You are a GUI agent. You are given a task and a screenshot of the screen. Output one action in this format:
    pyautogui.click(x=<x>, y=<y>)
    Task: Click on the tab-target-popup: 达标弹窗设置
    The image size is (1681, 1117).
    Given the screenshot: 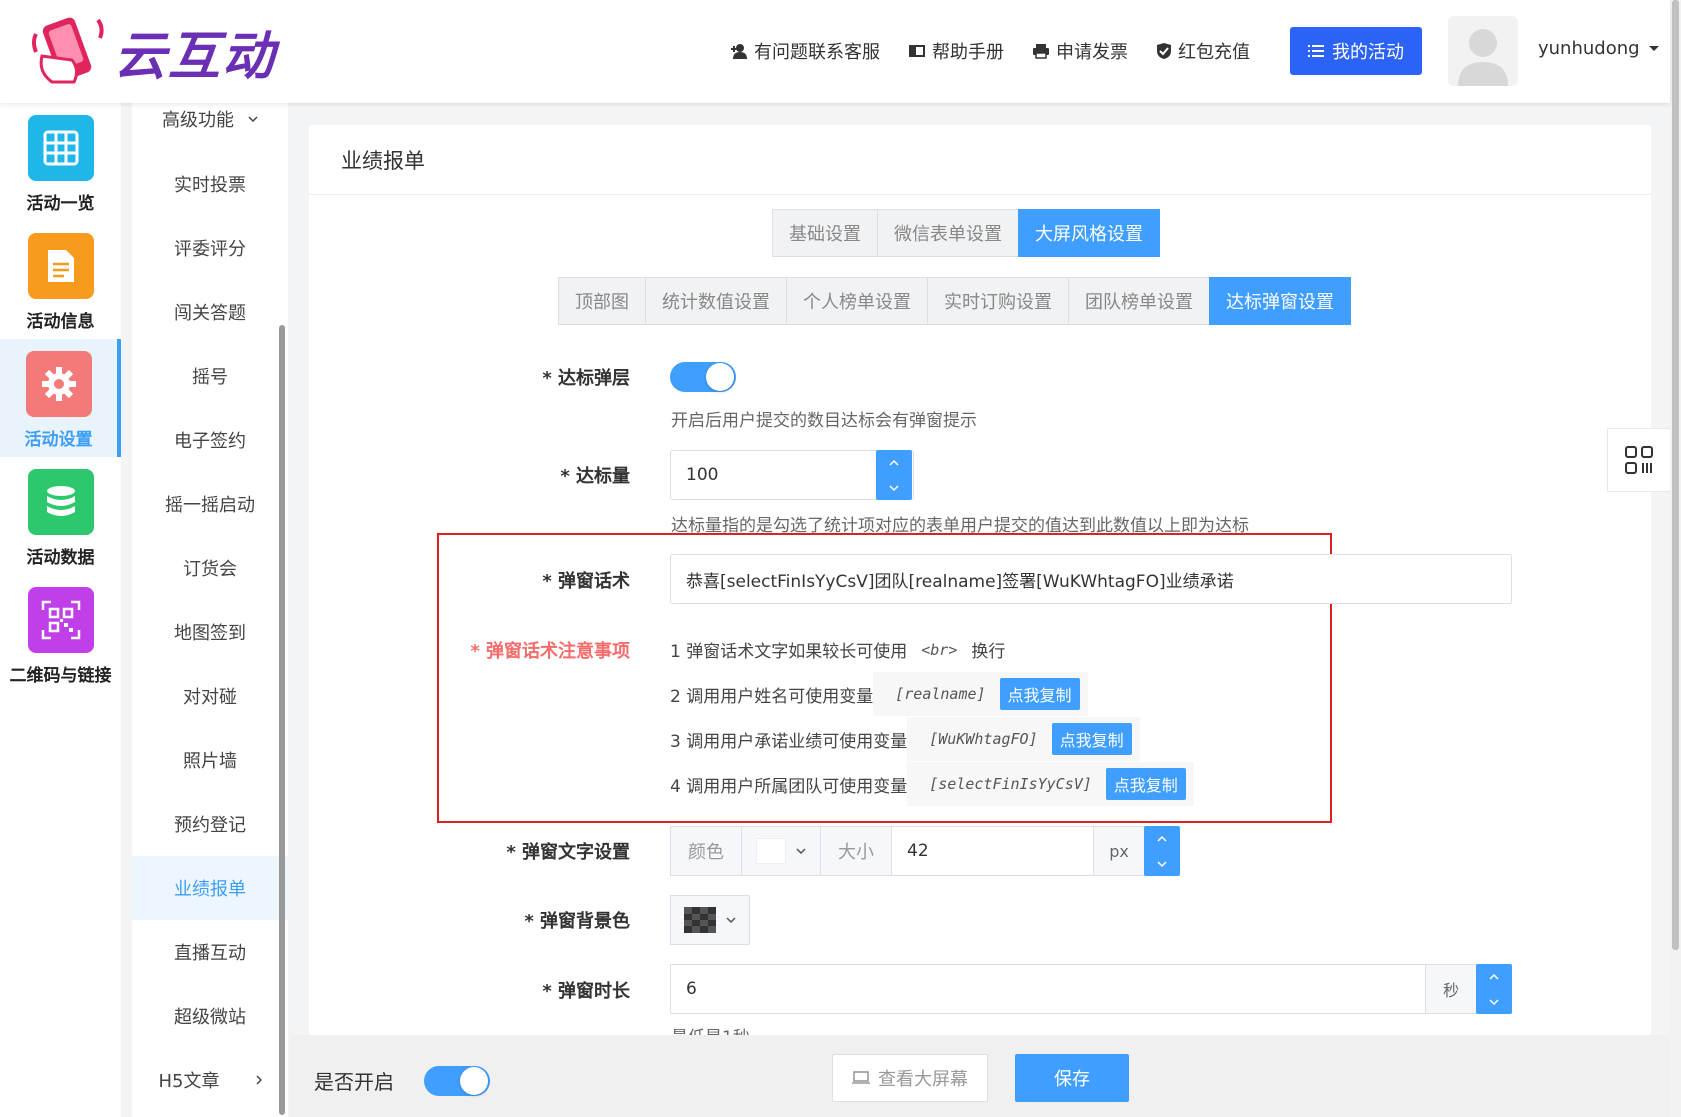 What is the action you would take?
    pyautogui.click(x=1280, y=301)
    